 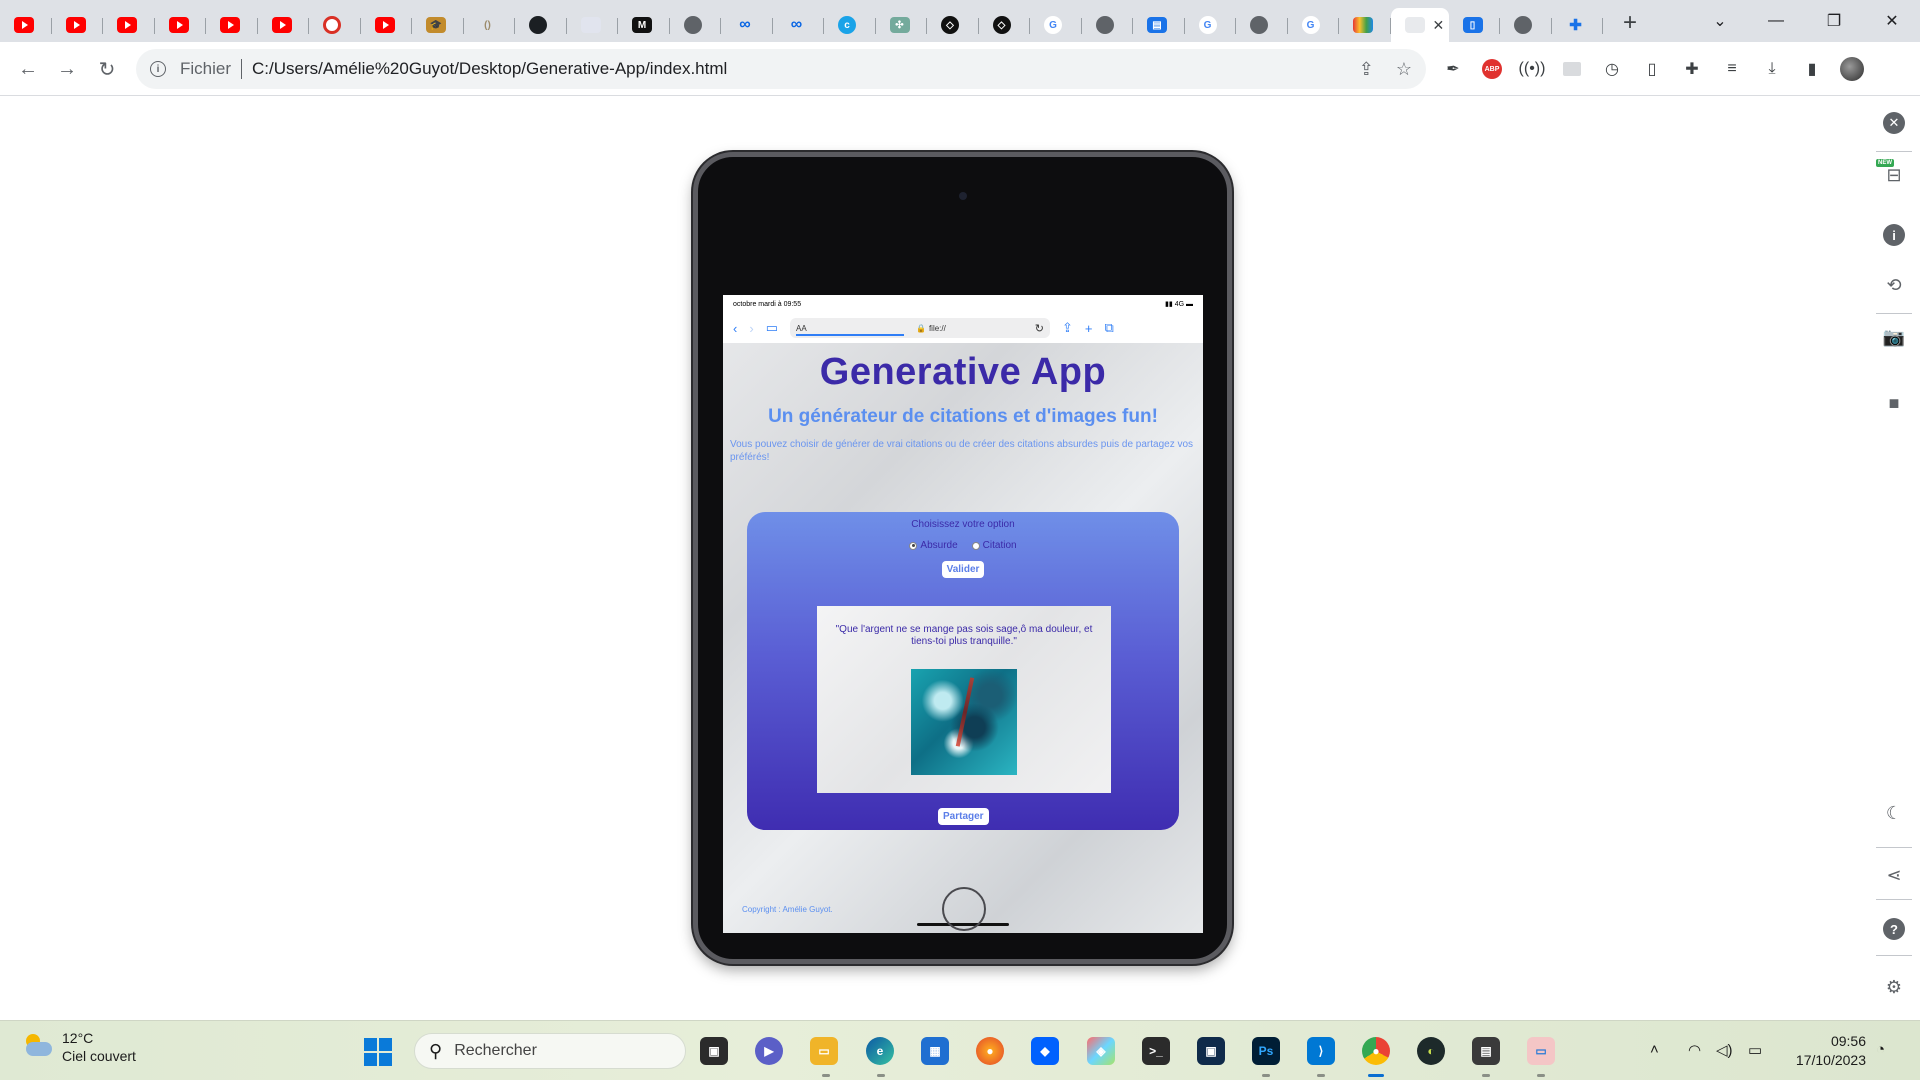 What do you see at coordinates (919, 328) in the screenshot?
I see `safari-address-bar: AA 🔒 file:// ↻` at bounding box center [919, 328].